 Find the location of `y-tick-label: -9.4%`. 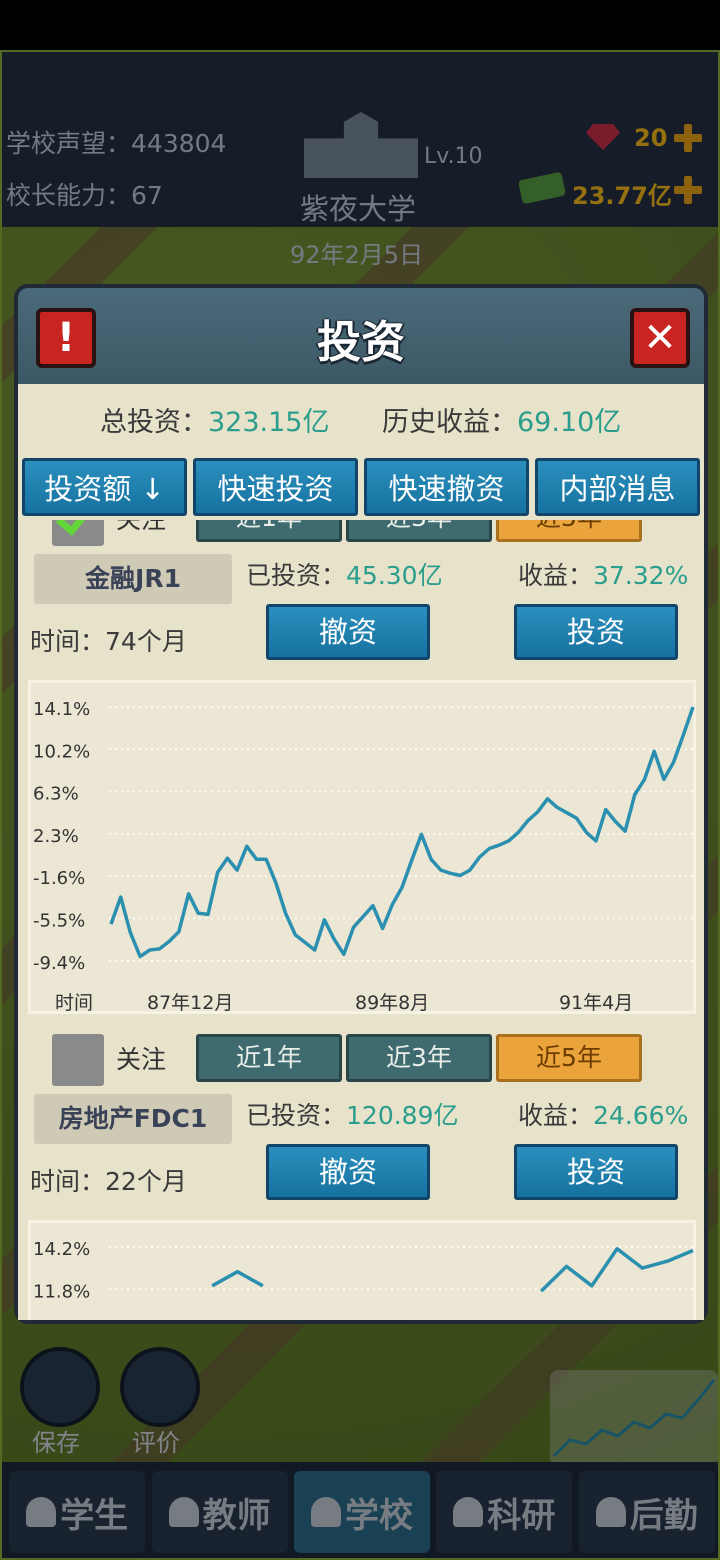

y-tick-label: -9.4% is located at coordinates (59, 963).